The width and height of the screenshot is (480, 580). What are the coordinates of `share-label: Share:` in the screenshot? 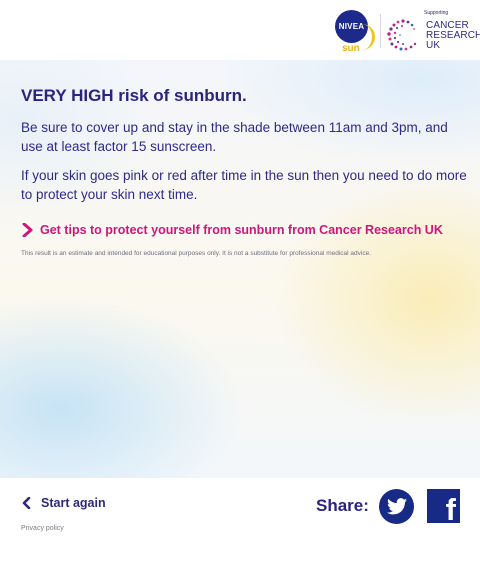 It's located at (342, 505).